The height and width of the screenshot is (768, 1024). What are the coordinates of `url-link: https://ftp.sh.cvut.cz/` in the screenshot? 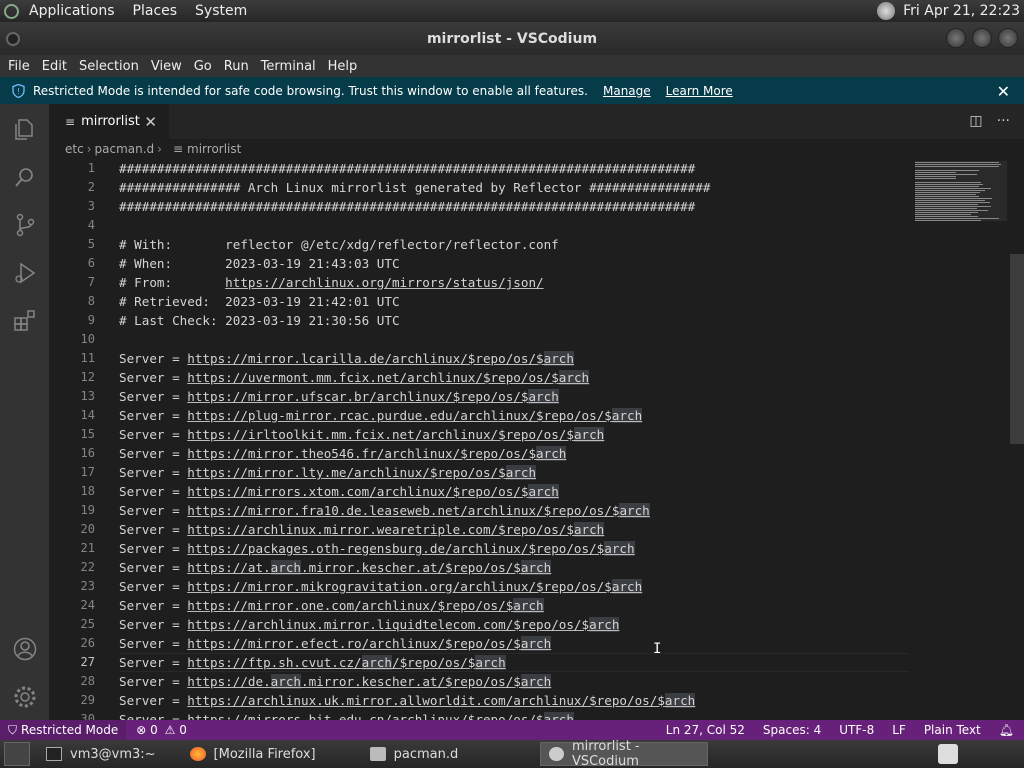 It's located at (274, 662).